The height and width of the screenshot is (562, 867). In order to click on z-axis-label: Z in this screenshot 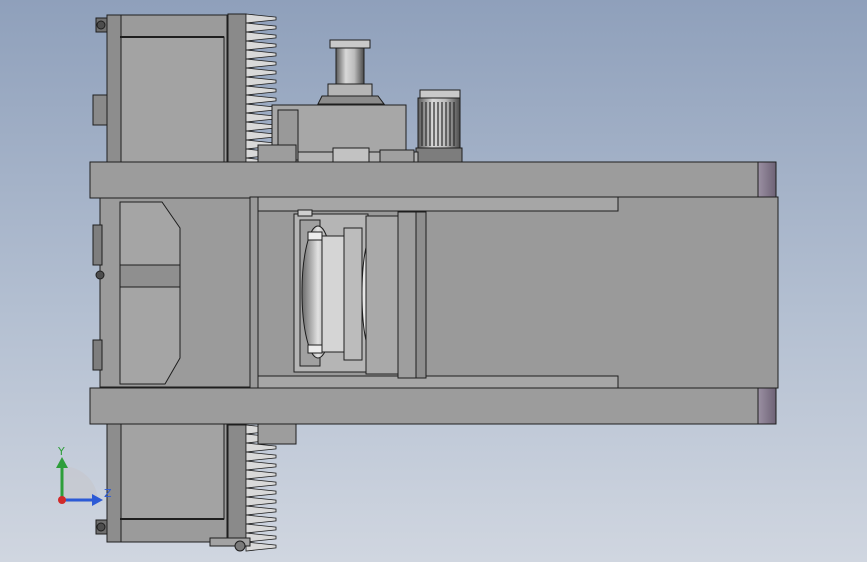, I will do `click(108, 493)`.